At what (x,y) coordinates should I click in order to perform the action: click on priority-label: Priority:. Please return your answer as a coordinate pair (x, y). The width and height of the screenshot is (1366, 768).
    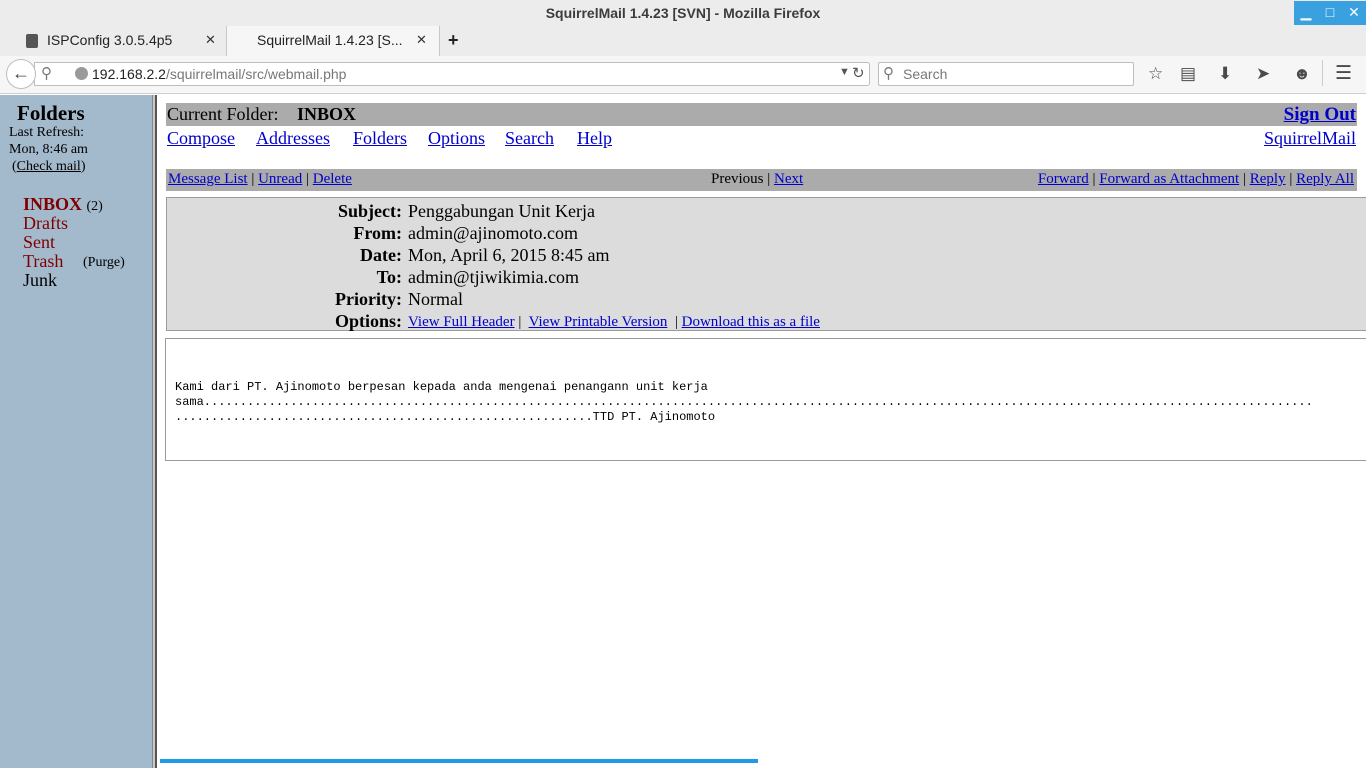
    Looking at the image, I should click on (368, 299).